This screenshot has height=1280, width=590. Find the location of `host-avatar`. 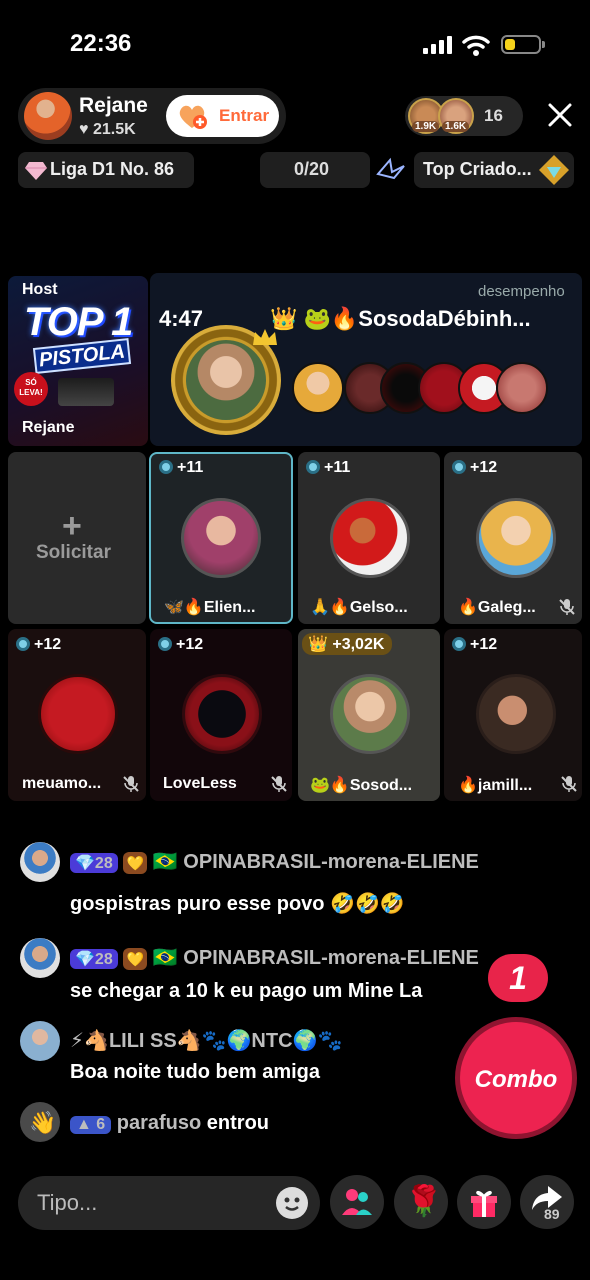

host-avatar is located at coordinates (48, 116).